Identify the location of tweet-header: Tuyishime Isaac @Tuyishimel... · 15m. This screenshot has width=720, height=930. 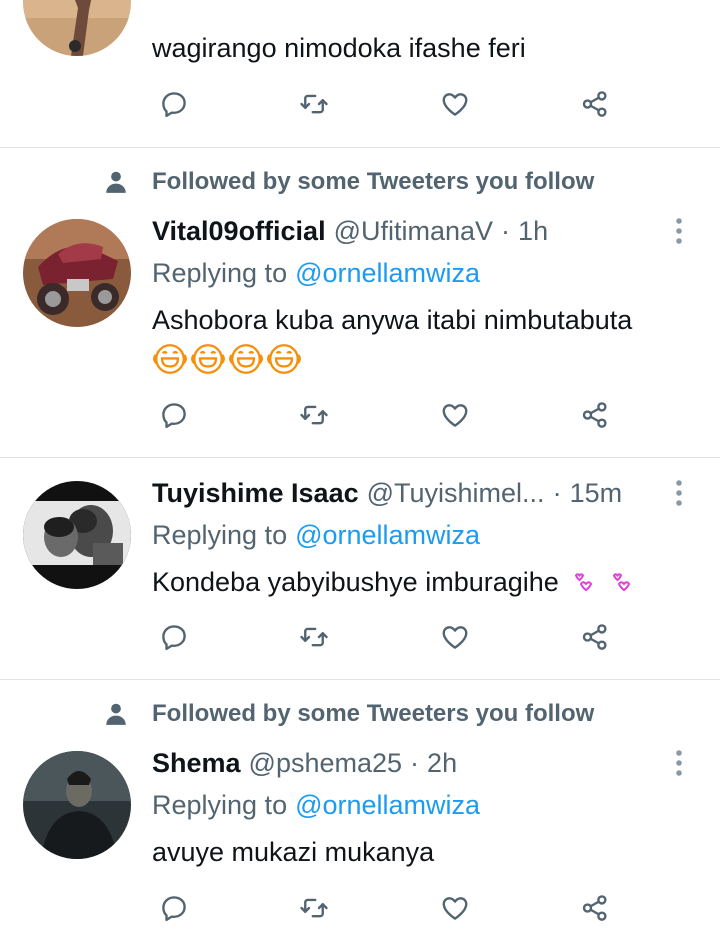
(387, 493).